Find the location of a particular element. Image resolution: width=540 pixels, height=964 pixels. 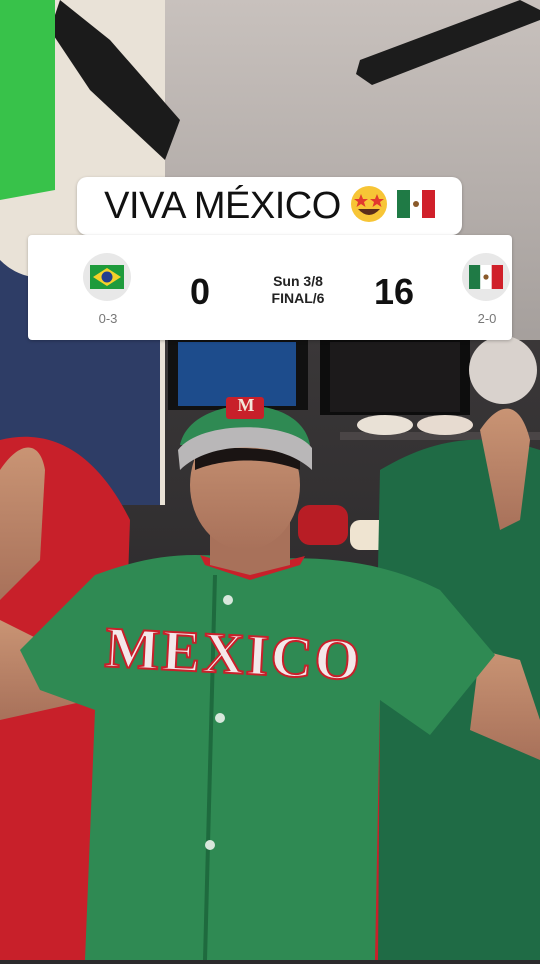

game-status: Sun 3/8 FINAL/6 is located at coordinates (298, 290).